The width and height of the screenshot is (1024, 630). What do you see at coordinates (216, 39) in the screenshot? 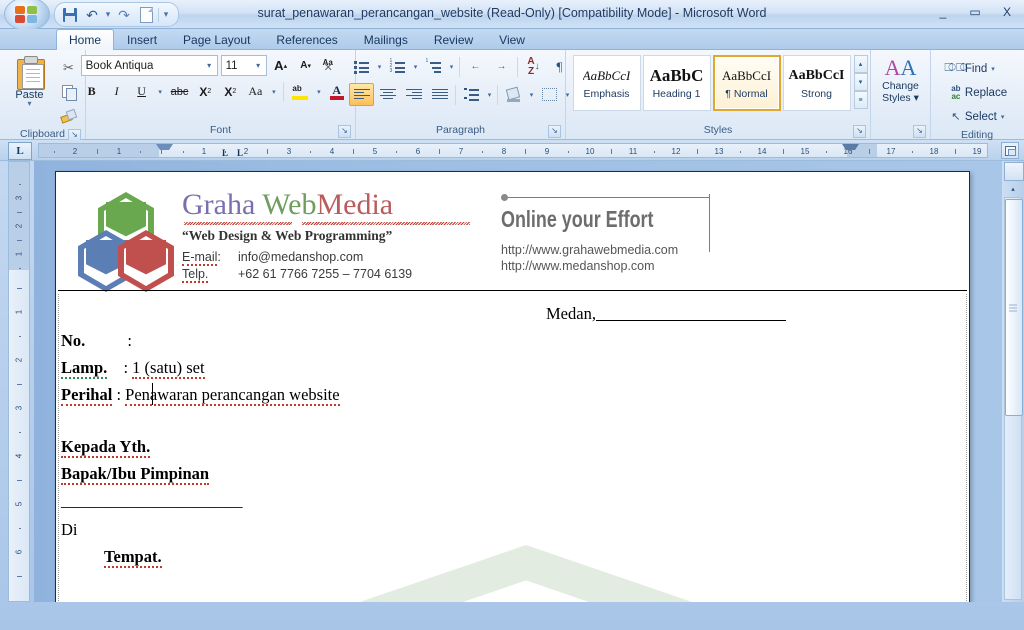
I see `tab-page-layout: Page Layout` at bounding box center [216, 39].